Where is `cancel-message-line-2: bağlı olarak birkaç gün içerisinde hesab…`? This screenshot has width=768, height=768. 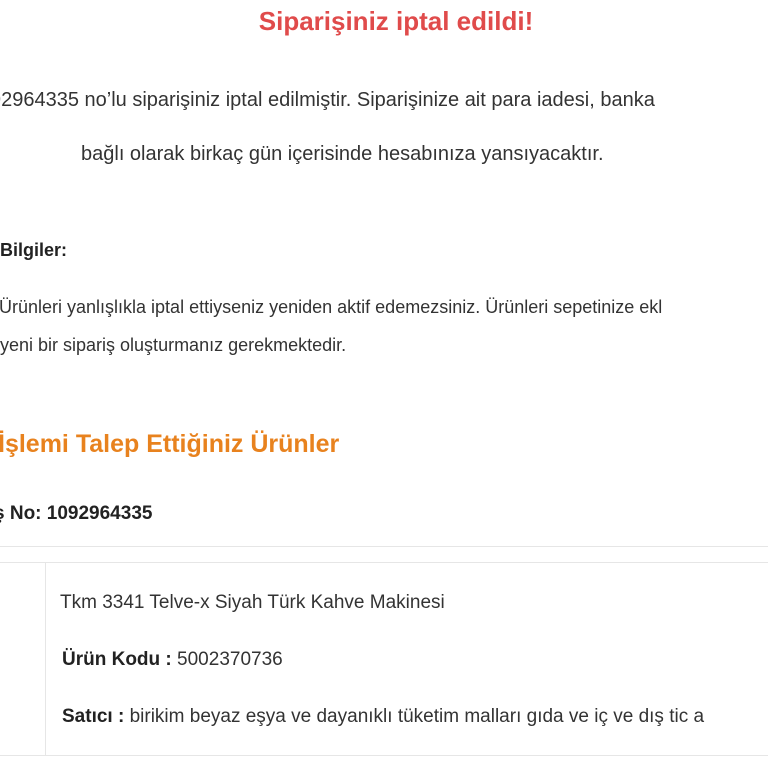 cancel-message-line-2: bağlı olarak birkaç gün içerisinde hesab… is located at coordinates (342, 154).